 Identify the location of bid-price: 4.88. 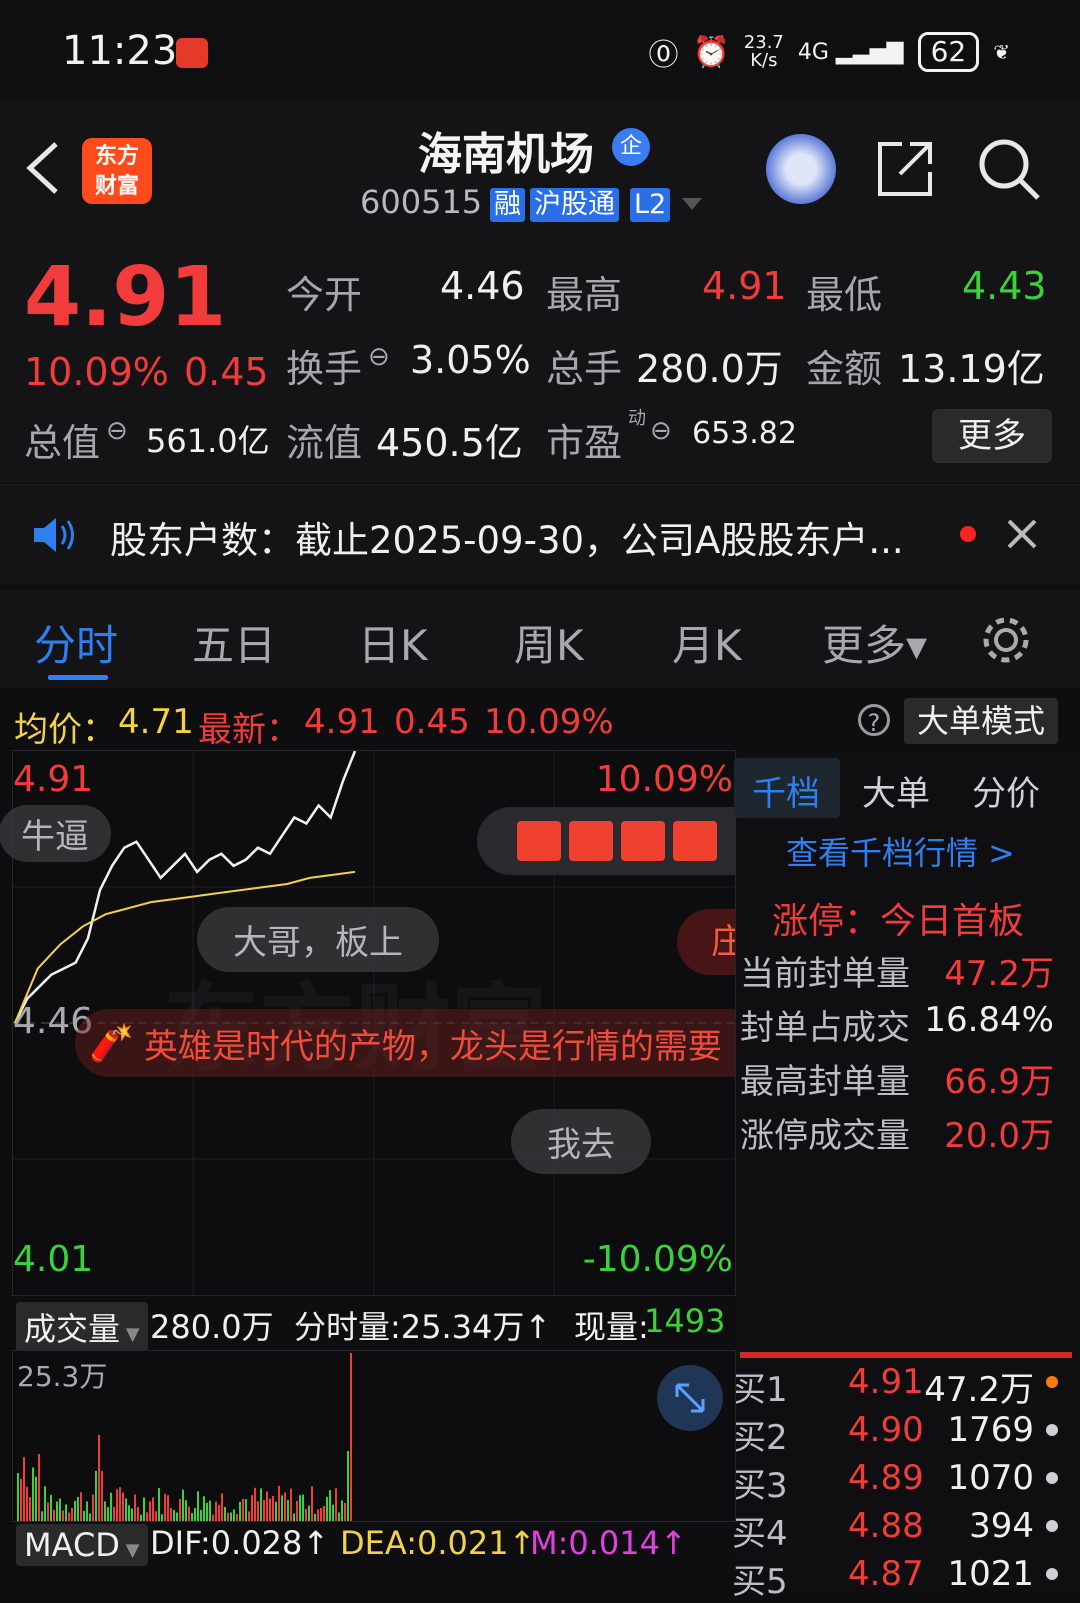
(886, 1526).